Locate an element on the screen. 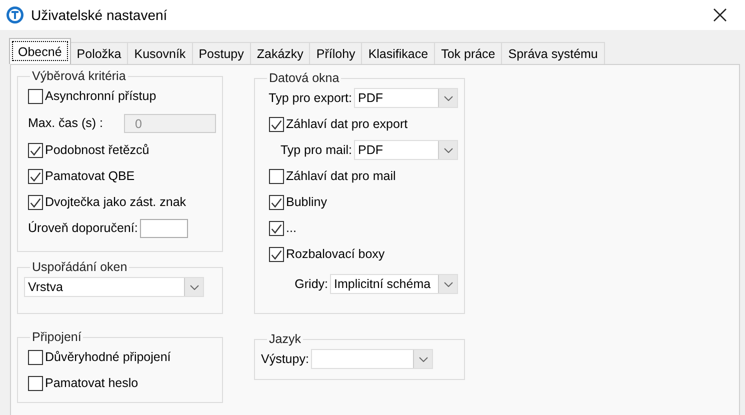 The image size is (745, 415). checkbox-label: Bubliny is located at coordinates (306, 202).